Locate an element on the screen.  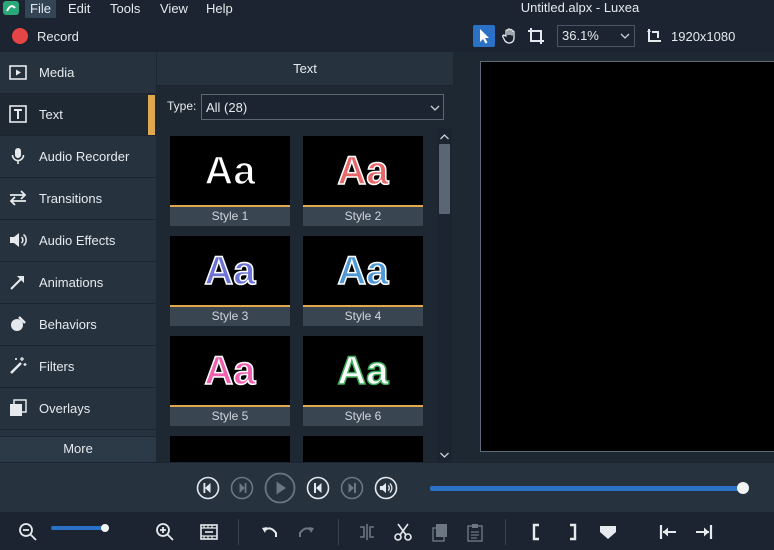
redo-button is located at coordinates (306, 532).